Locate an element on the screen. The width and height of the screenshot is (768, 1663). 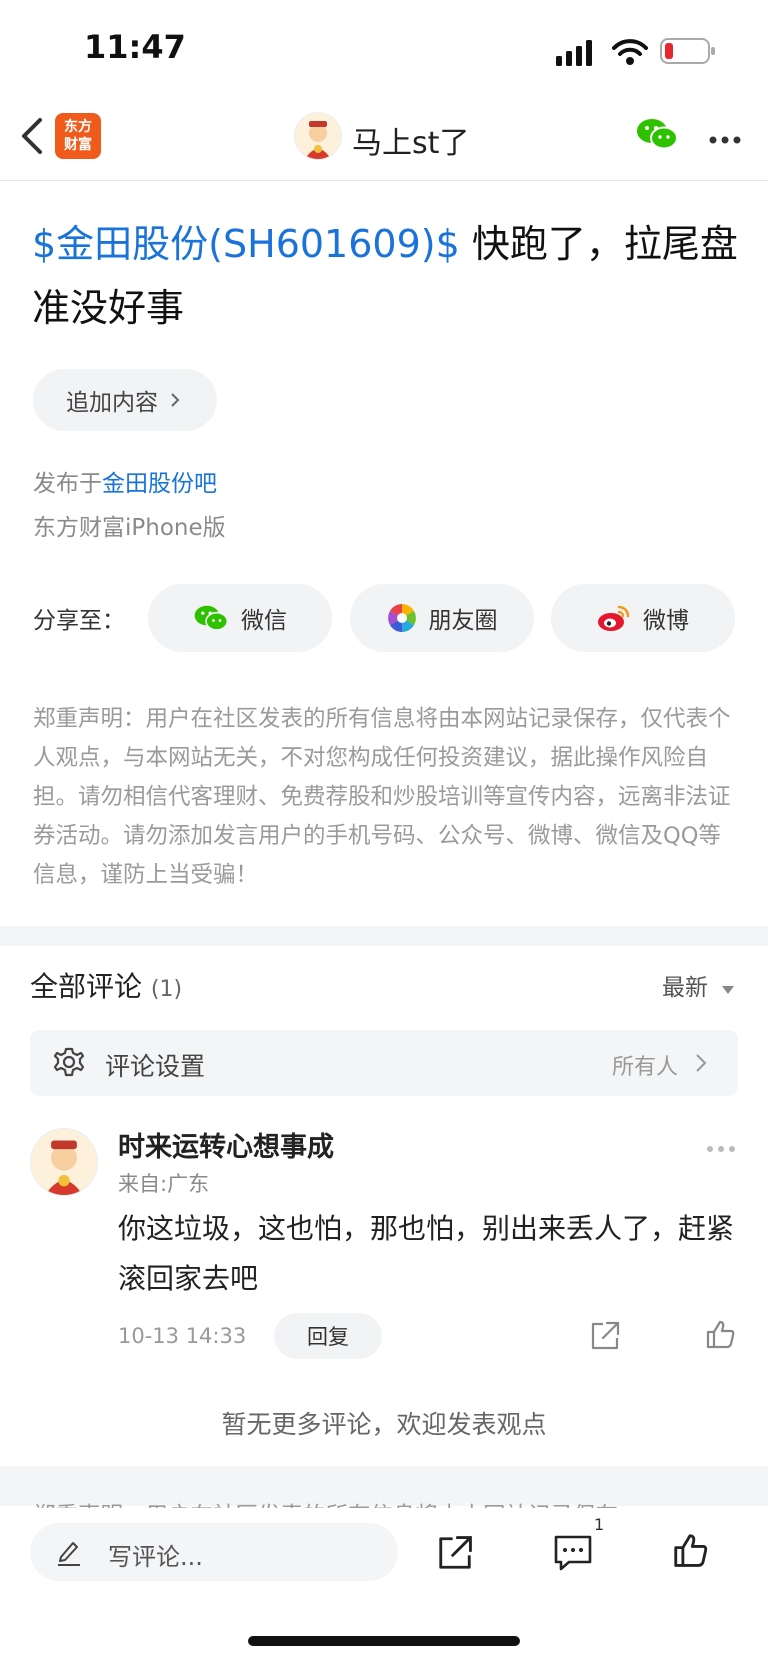
author-avatar is located at coordinates (318, 136).